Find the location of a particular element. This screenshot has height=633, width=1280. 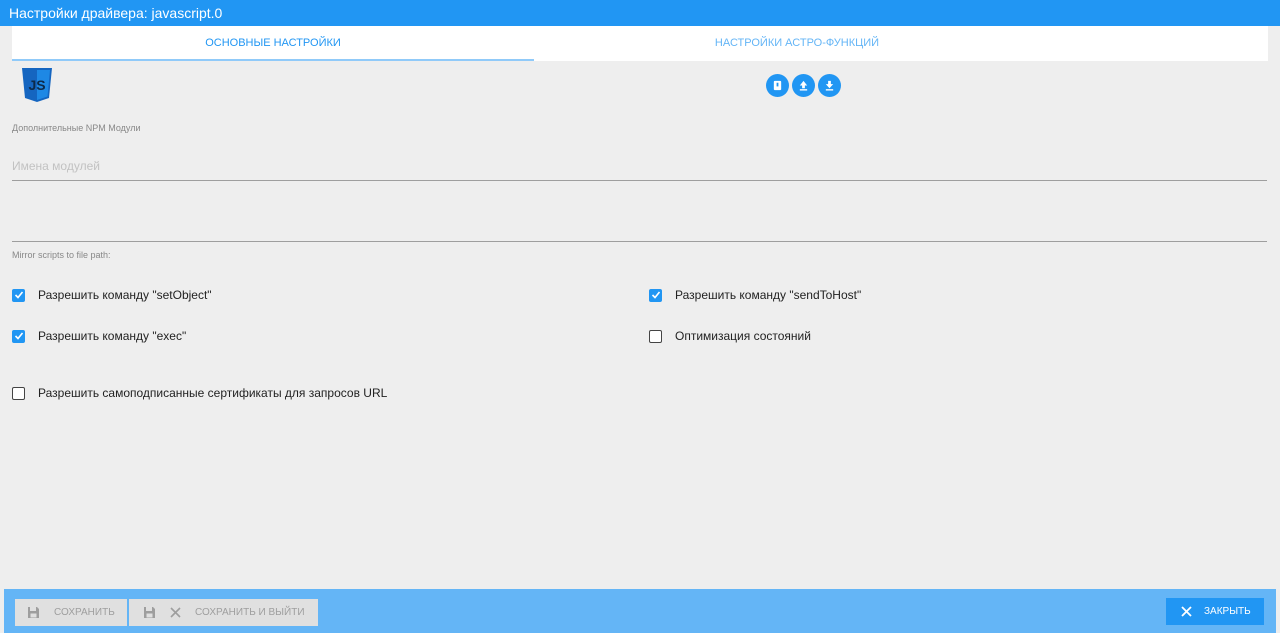

npm-modules-input is located at coordinates (639, 166).